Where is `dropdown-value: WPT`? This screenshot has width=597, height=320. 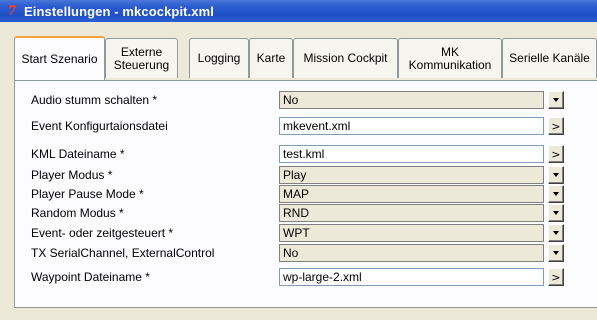 dropdown-value: WPT is located at coordinates (296, 233).